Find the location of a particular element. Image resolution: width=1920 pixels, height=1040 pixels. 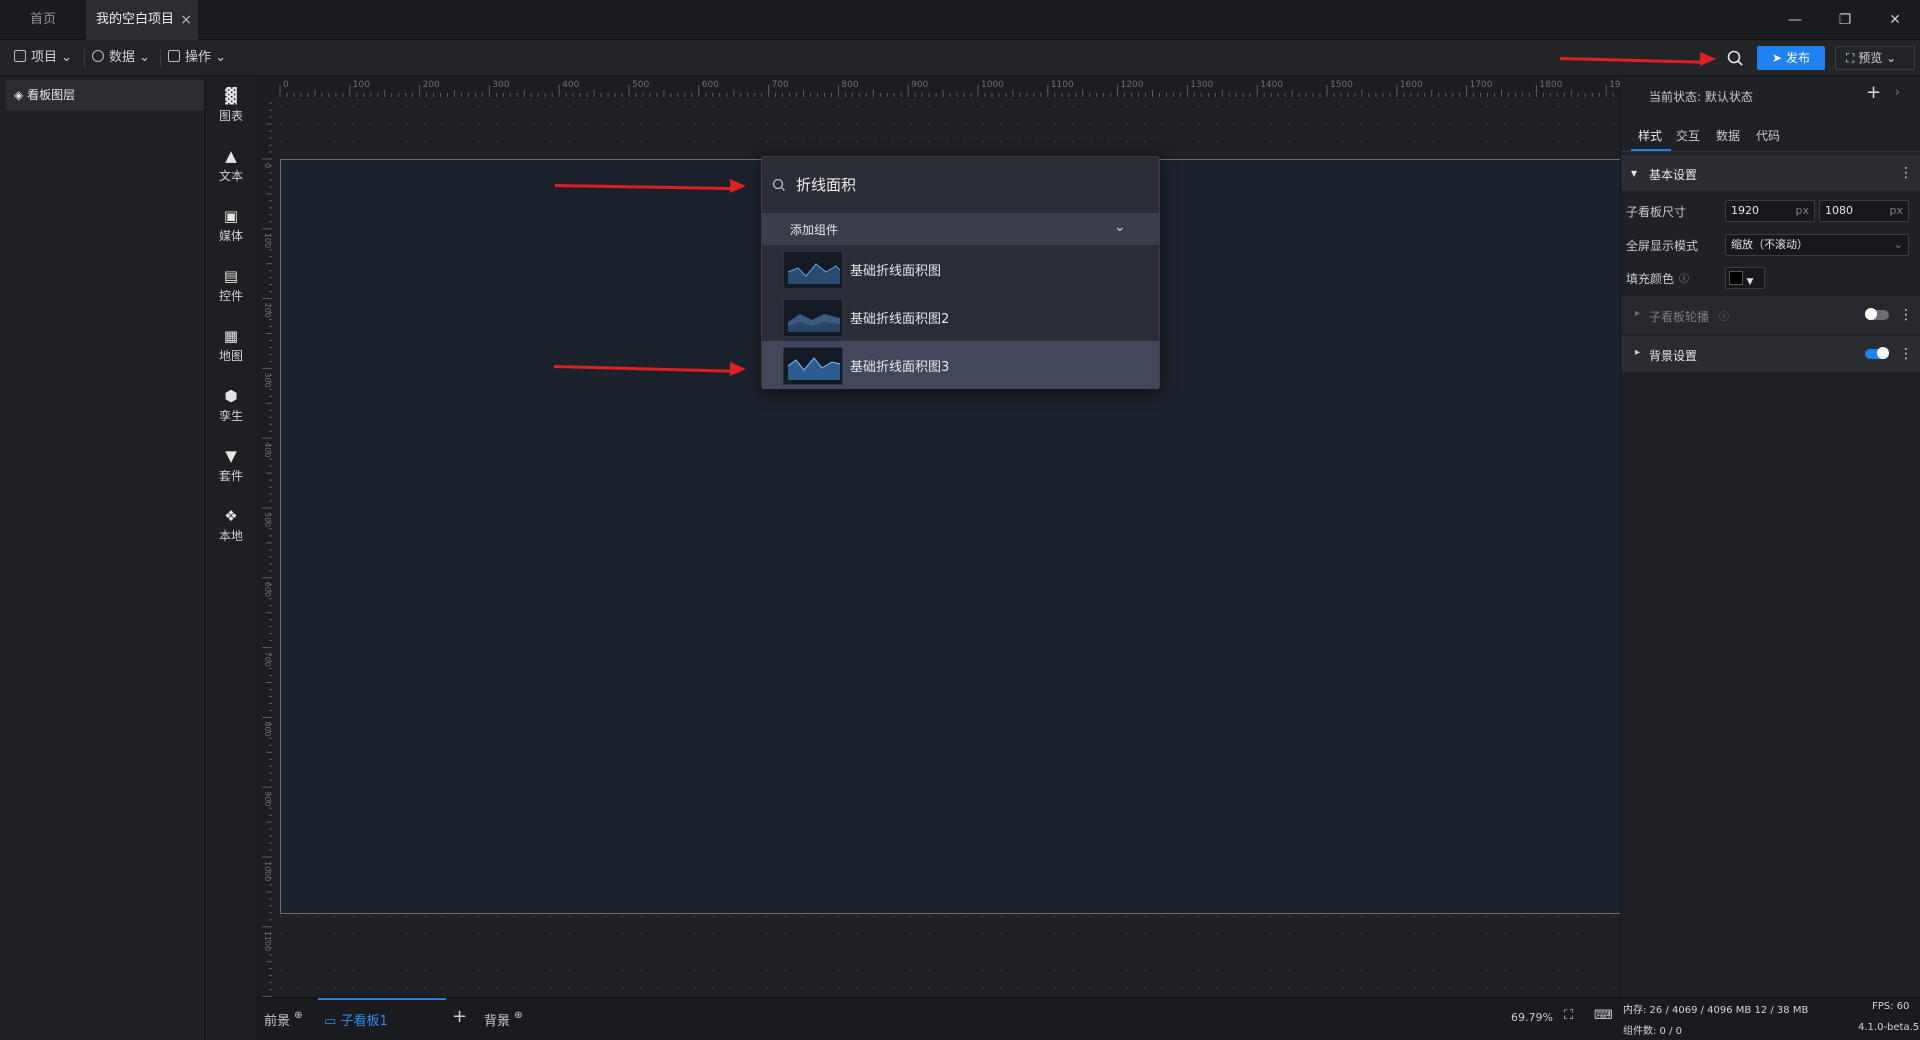

publish-label: 发布 is located at coordinates (1797, 58).